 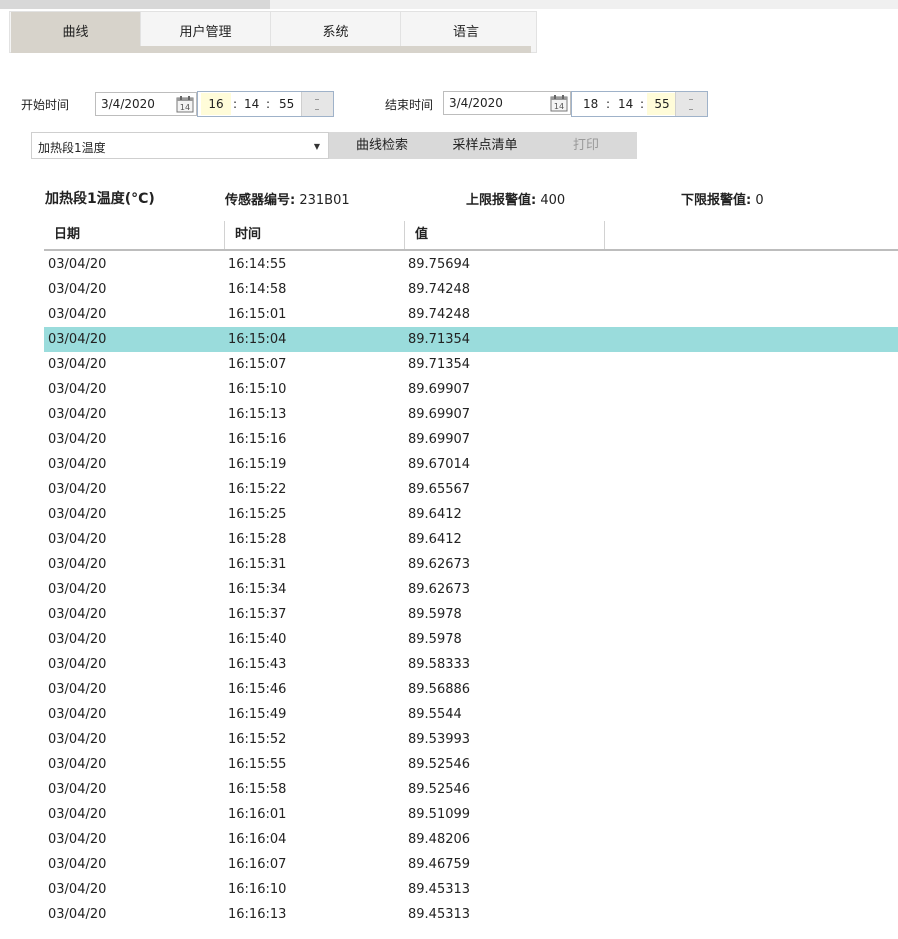 What do you see at coordinates (216, 104) in the screenshot?
I see `start-hour: 16` at bounding box center [216, 104].